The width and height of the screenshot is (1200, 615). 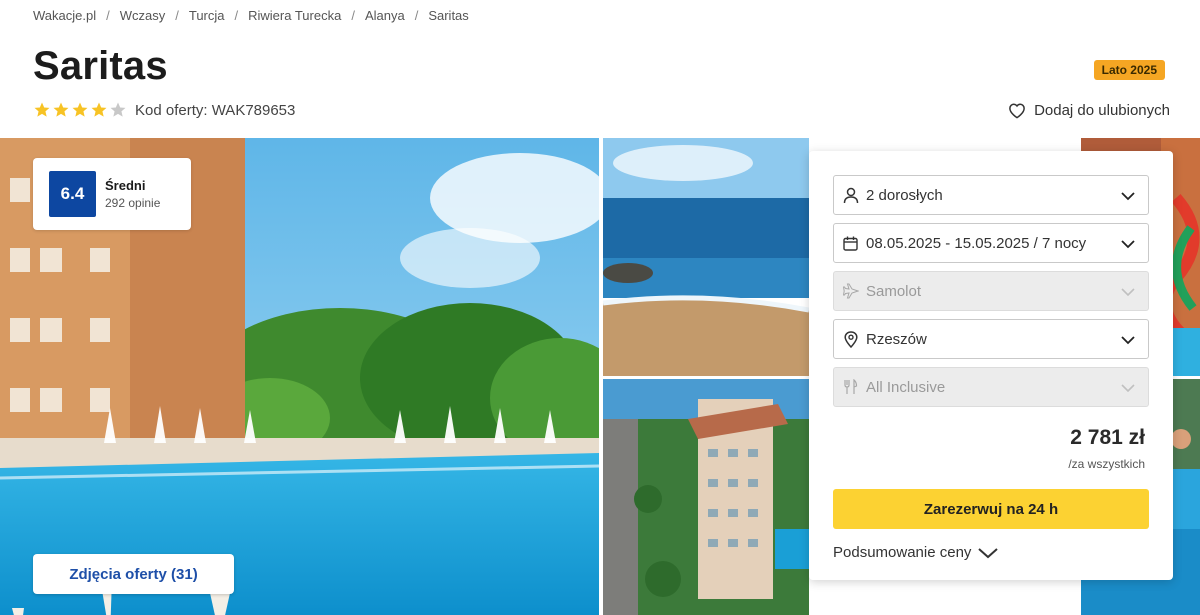 What do you see at coordinates (991, 339) in the screenshot?
I see `departure-select: Rzeszów` at bounding box center [991, 339].